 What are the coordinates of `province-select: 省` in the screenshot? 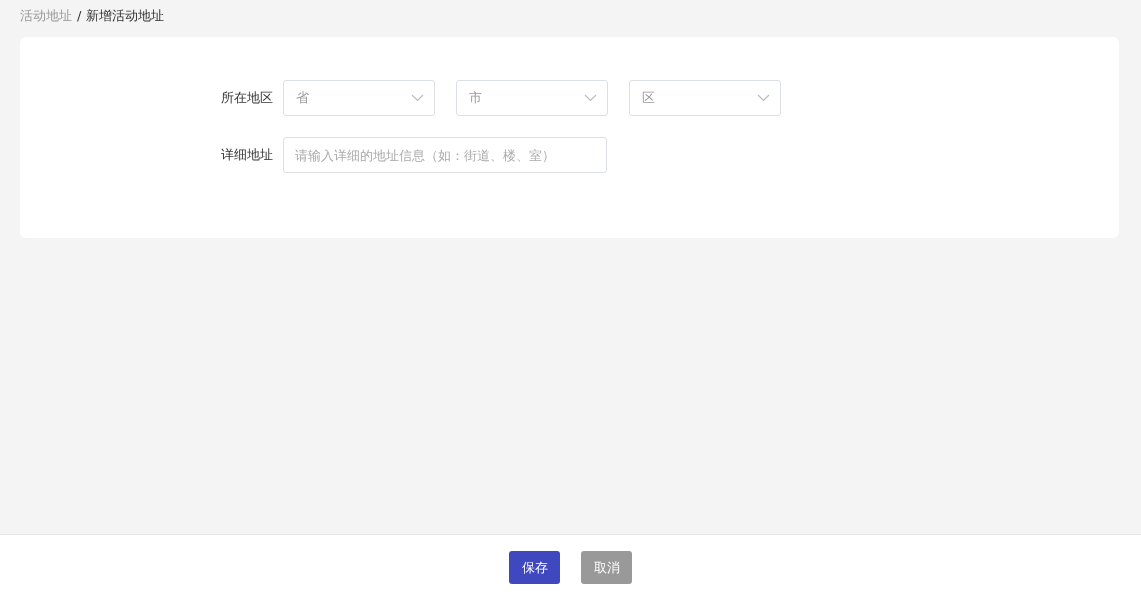 It's located at (359, 98).